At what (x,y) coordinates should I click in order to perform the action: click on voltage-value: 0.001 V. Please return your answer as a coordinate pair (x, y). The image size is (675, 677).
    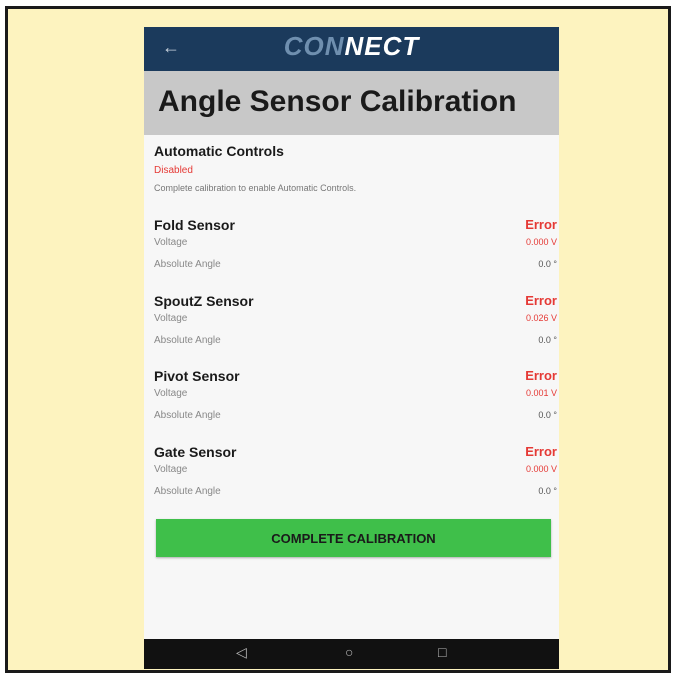
    Looking at the image, I should click on (541, 393).